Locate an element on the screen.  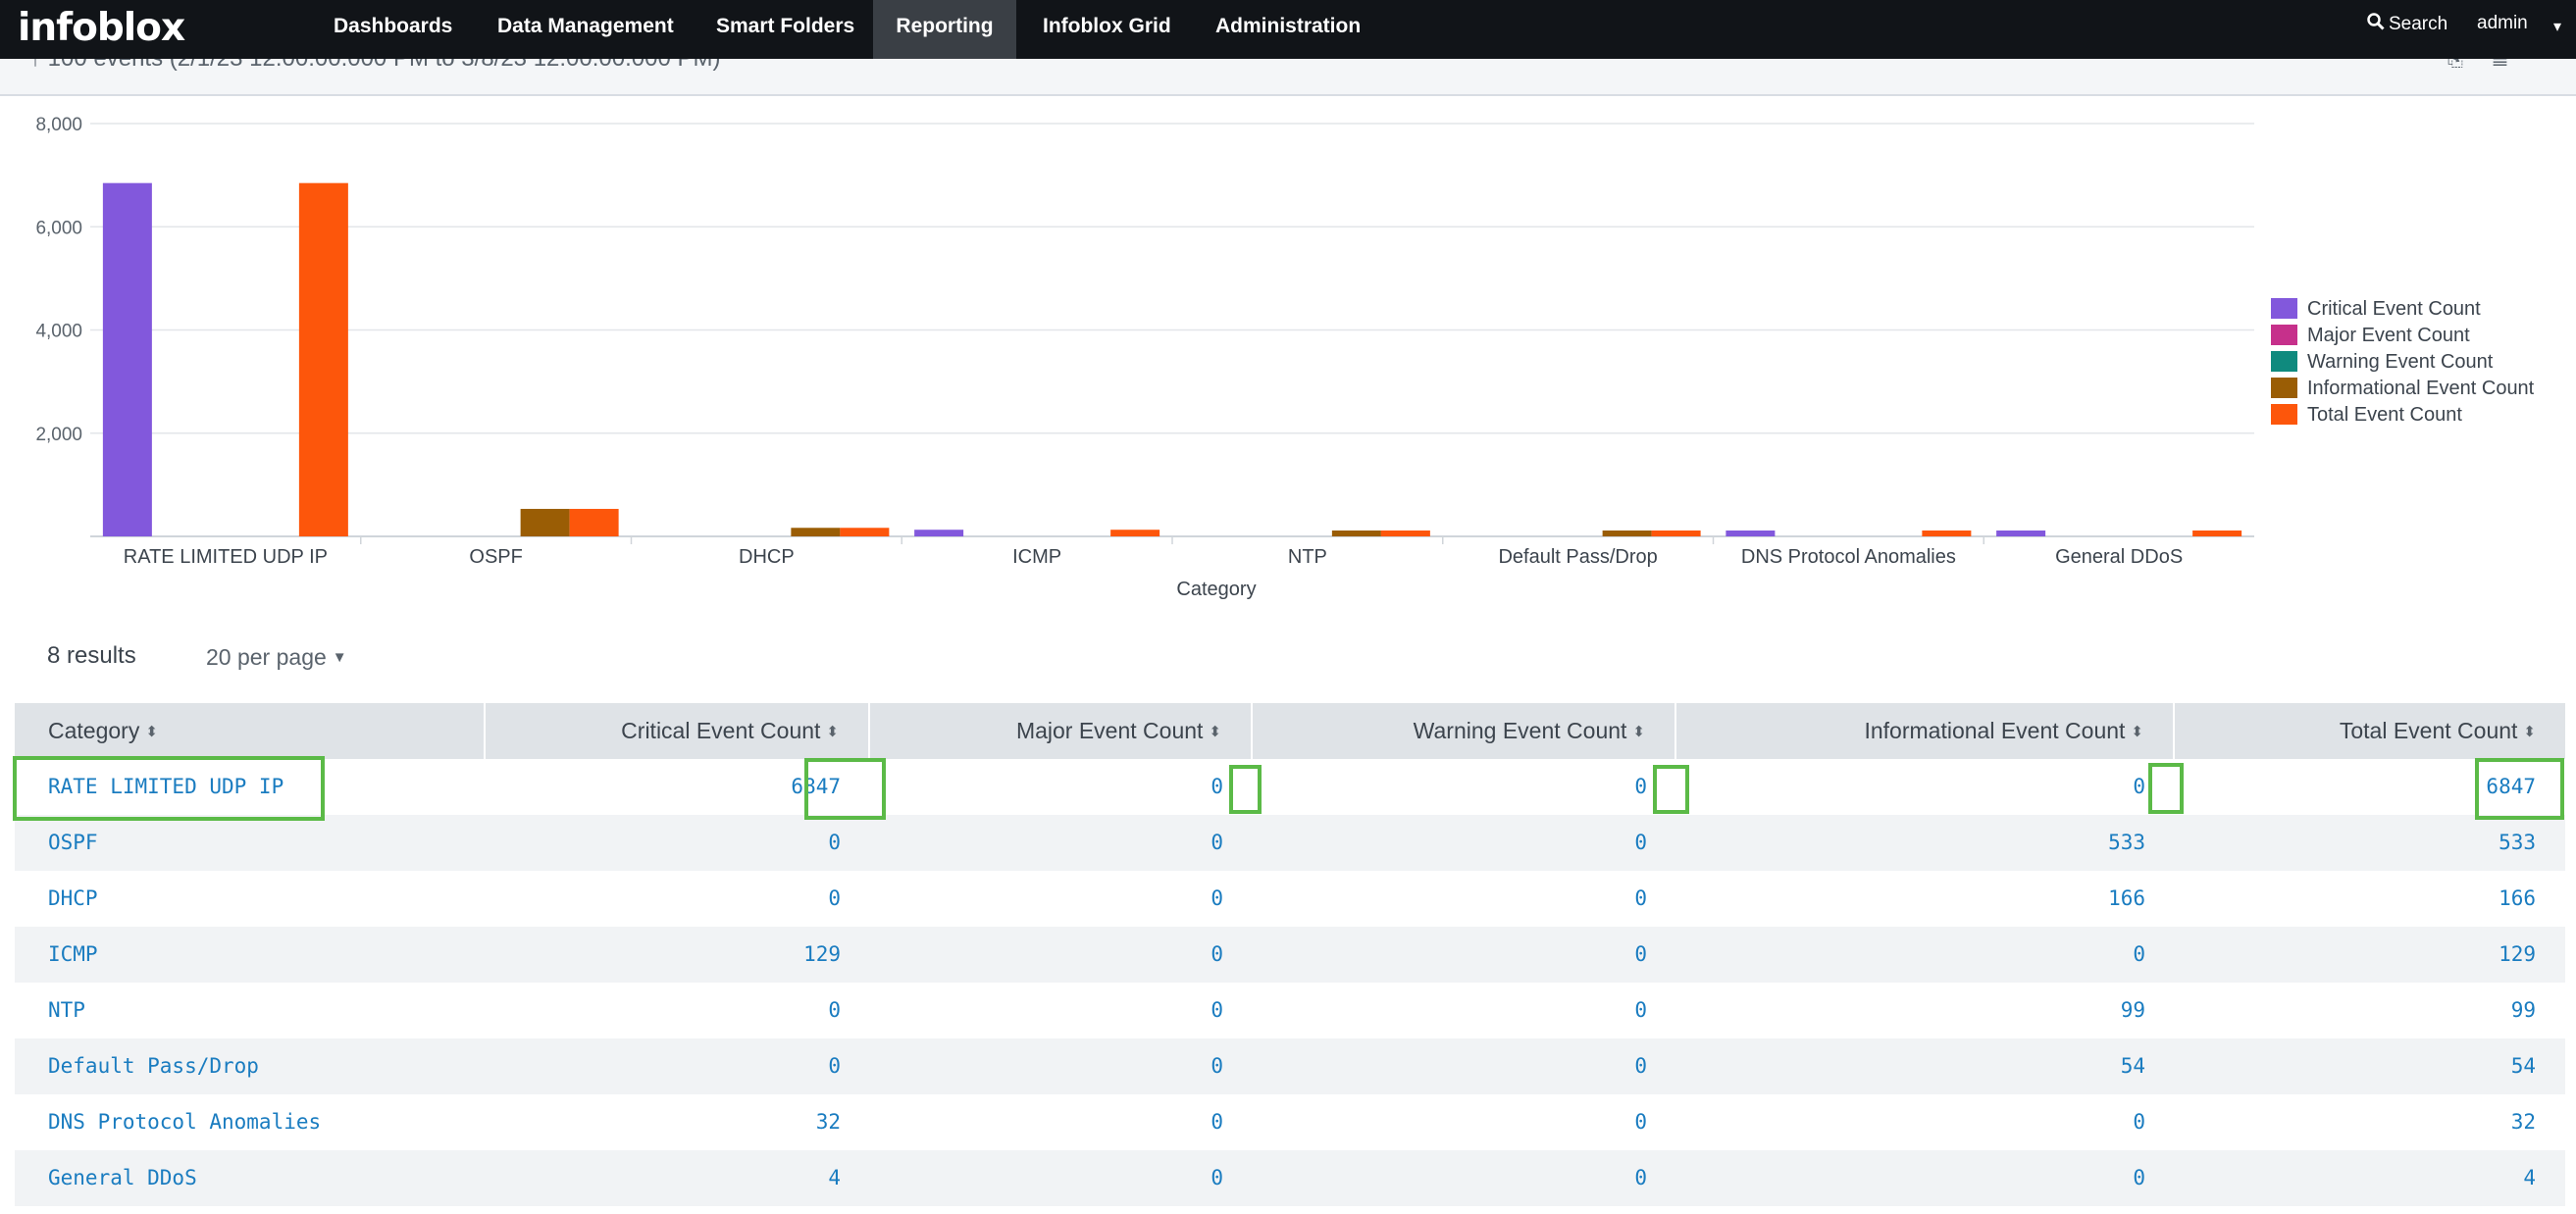
cell-category: DHCP is located at coordinates (250, 899).